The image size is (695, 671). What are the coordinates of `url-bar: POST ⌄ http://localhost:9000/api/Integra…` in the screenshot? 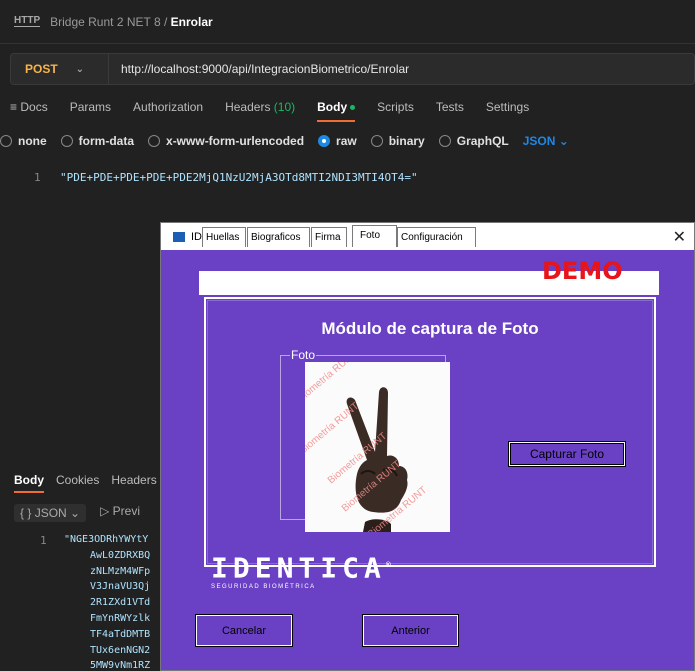 It's located at (352, 69).